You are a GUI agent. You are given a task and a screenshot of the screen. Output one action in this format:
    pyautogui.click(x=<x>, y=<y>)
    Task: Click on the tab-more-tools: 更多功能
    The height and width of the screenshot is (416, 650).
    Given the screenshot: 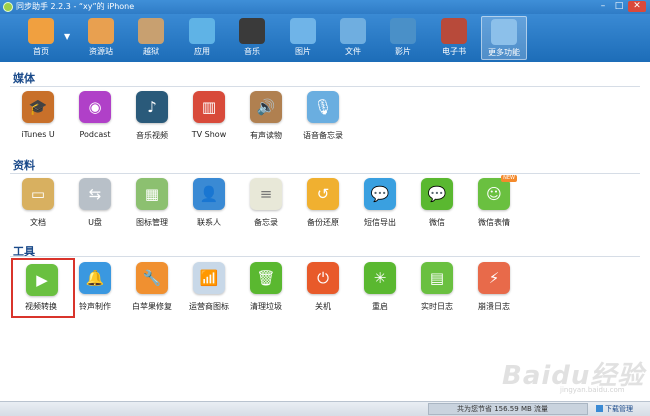 What is the action you would take?
    pyautogui.click(x=504, y=38)
    